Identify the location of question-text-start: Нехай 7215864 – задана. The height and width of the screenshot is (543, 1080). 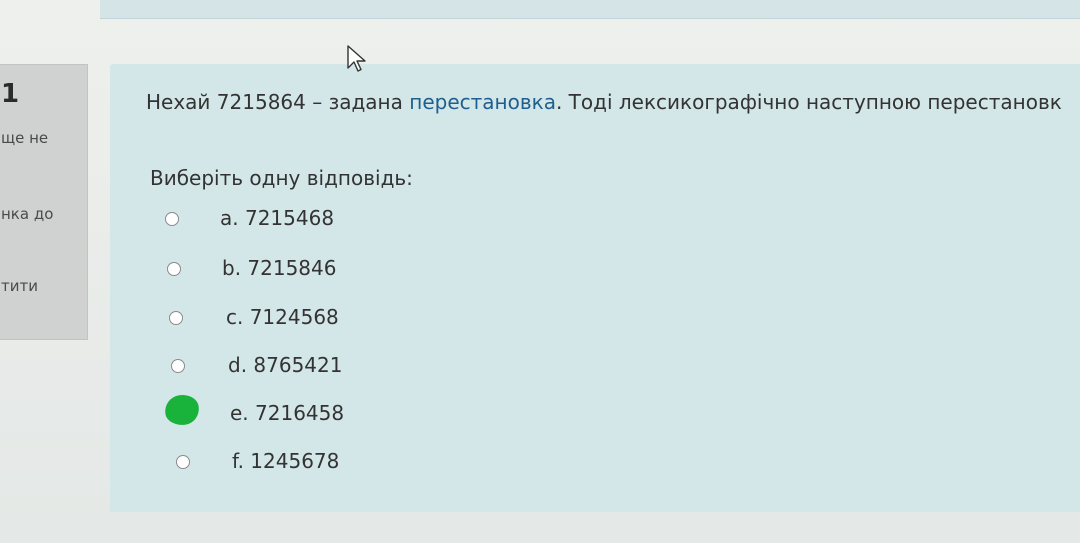
(278, 102).